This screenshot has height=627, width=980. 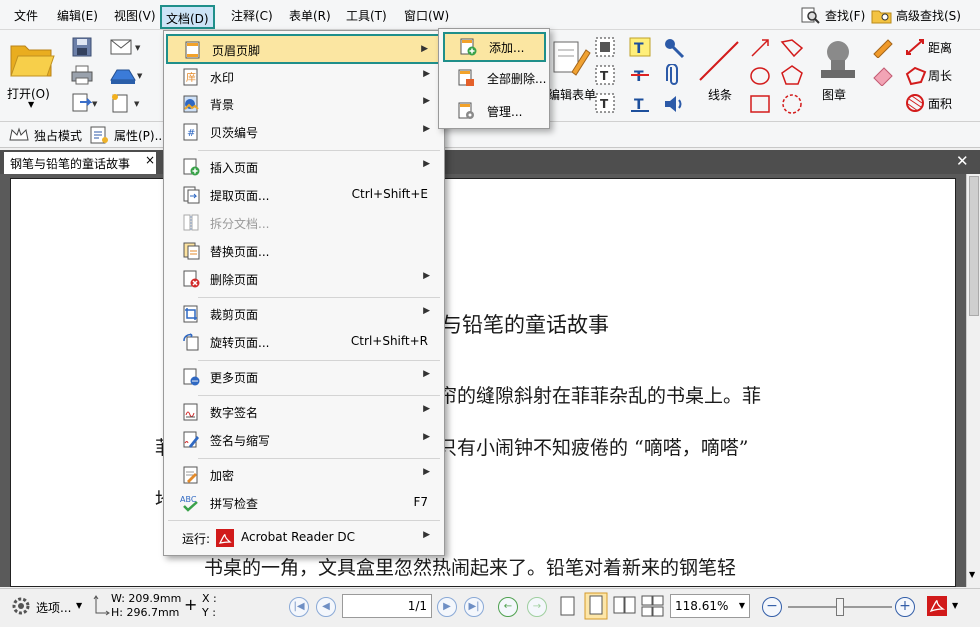 I want to click on edit-form-label: 编辑表单, so click(x=572, y=94).